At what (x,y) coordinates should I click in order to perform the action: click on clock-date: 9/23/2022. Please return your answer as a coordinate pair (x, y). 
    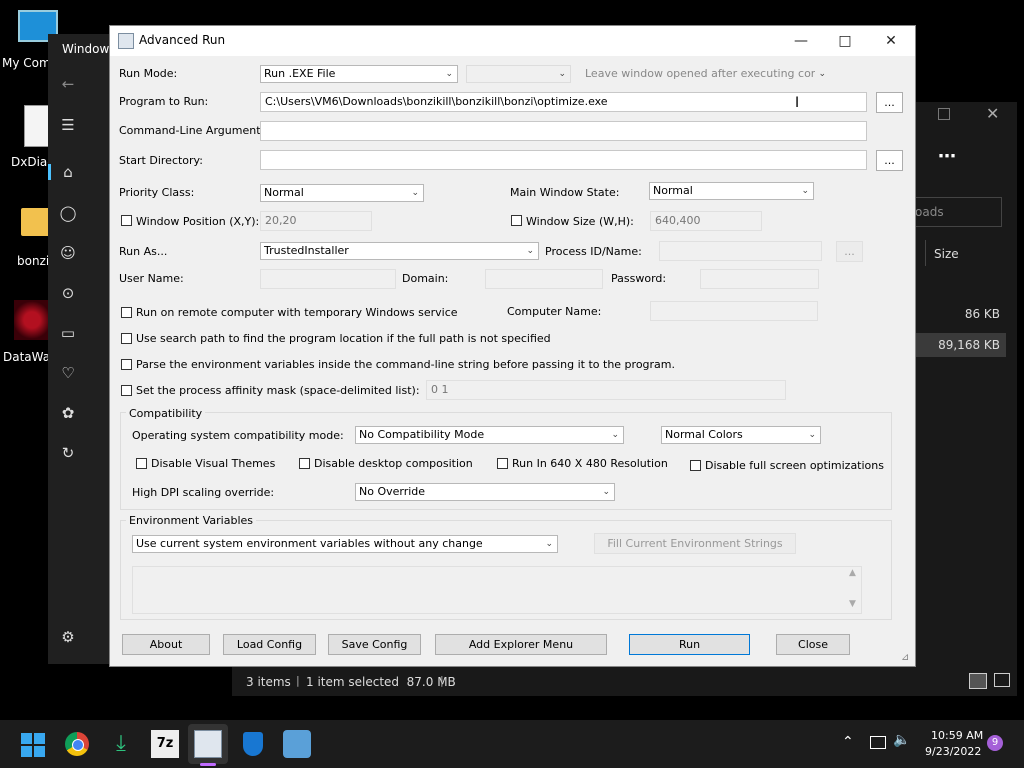
    Looking at the image, I should click on (953, 751).